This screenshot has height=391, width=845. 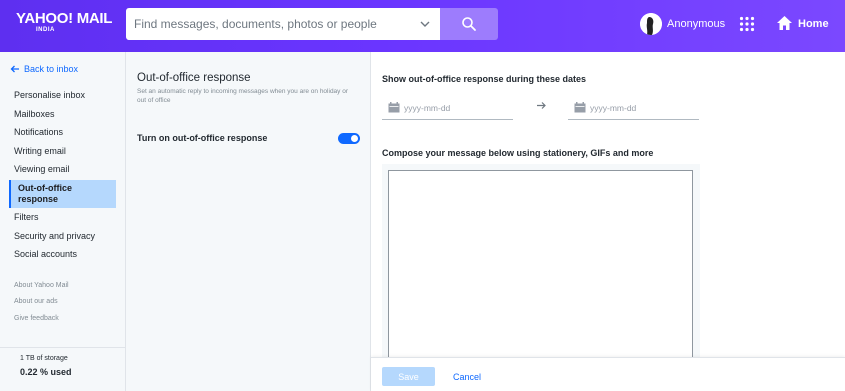 I want to click on search-icon, so click(x=469, y=24).